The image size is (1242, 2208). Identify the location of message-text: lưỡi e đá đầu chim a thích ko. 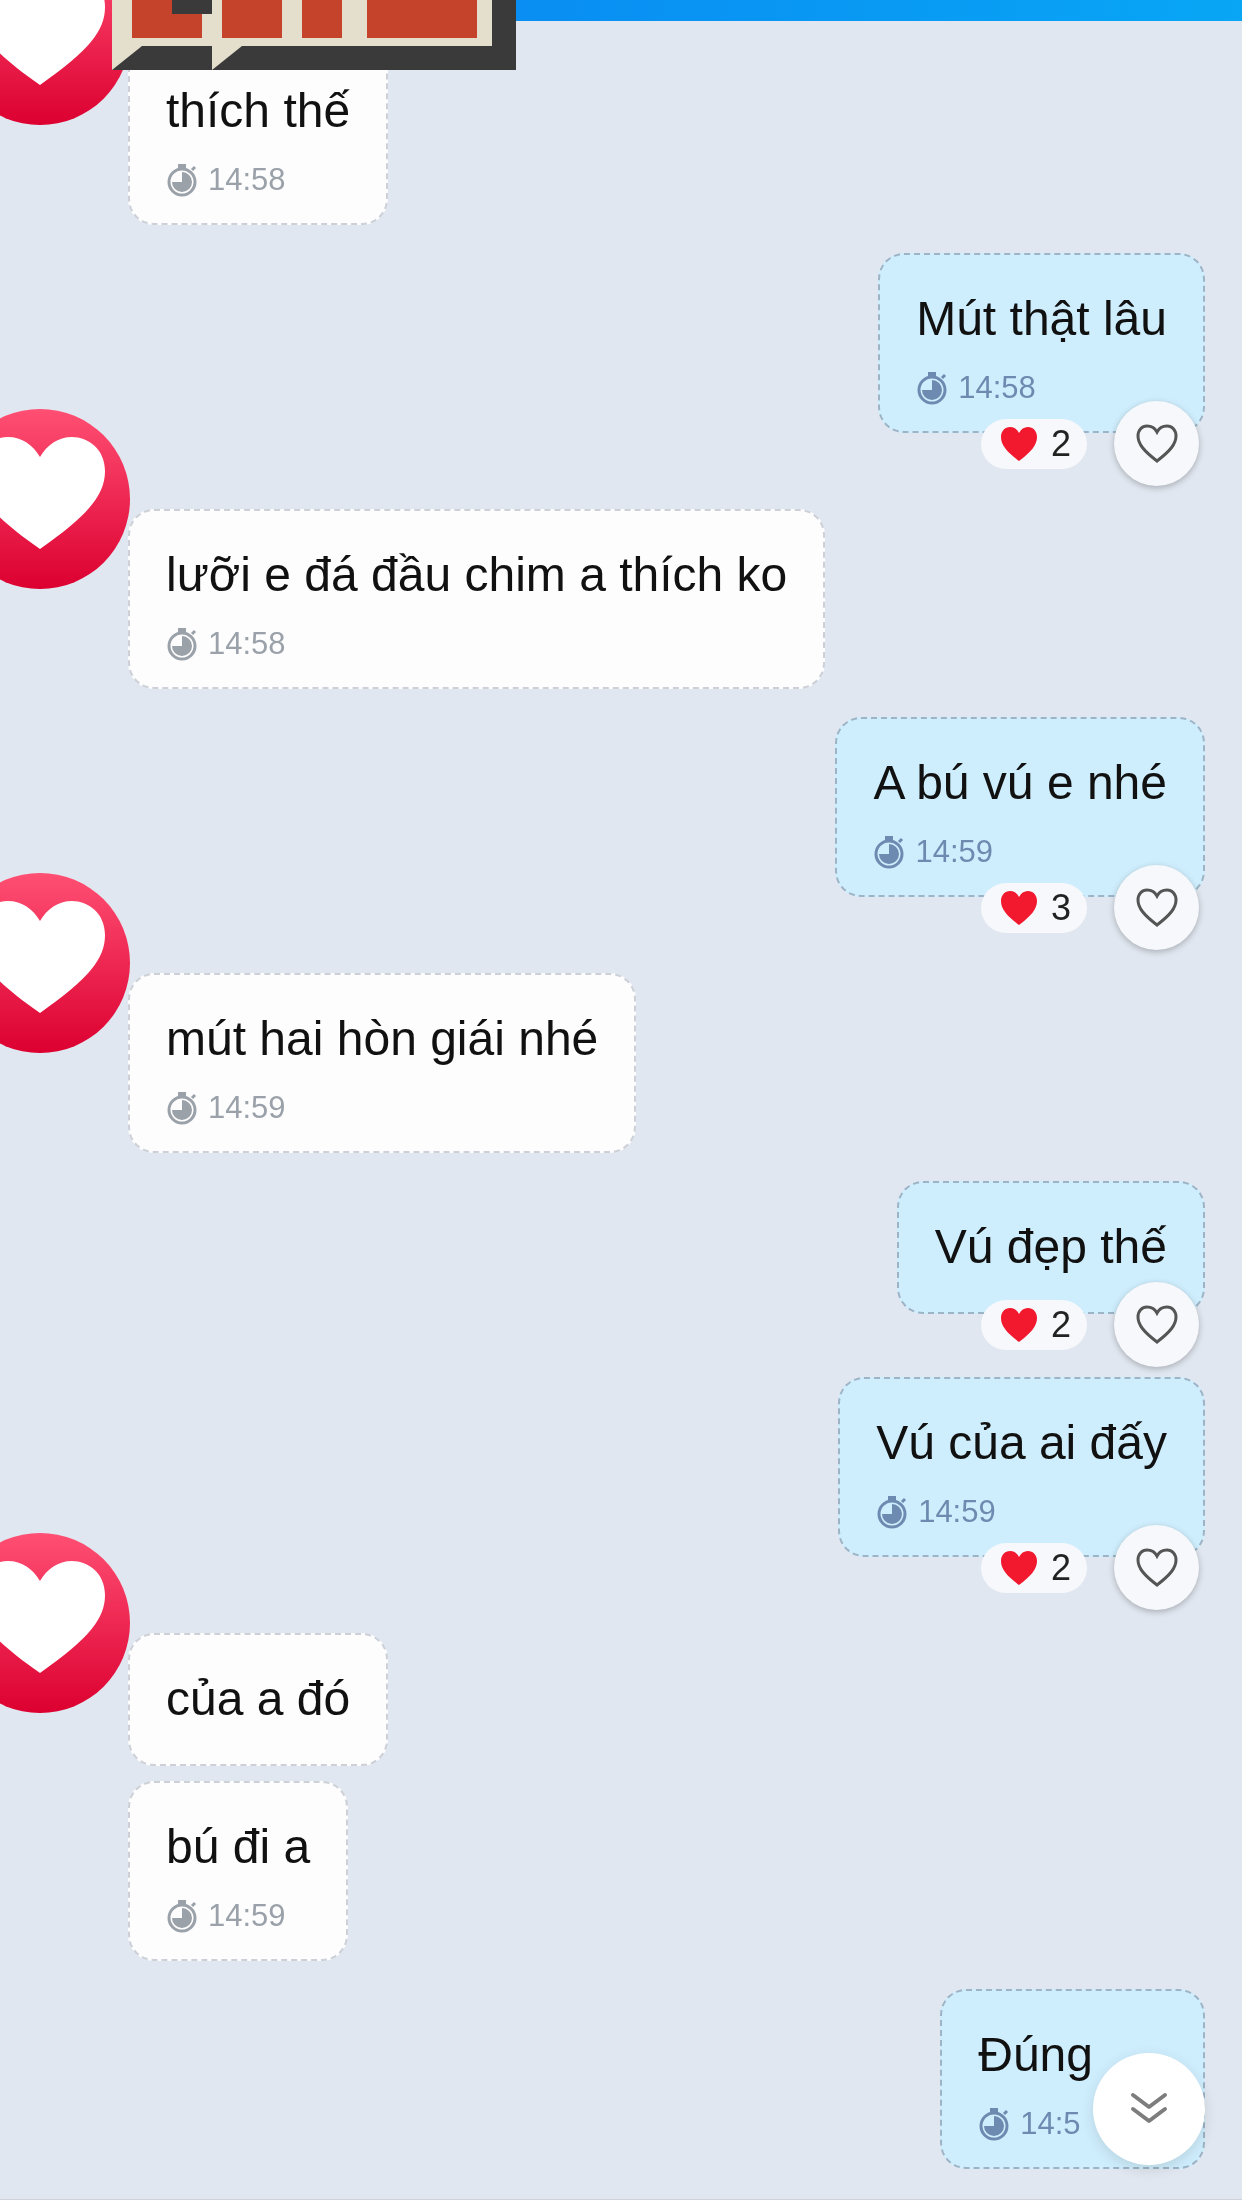
(477, 575).